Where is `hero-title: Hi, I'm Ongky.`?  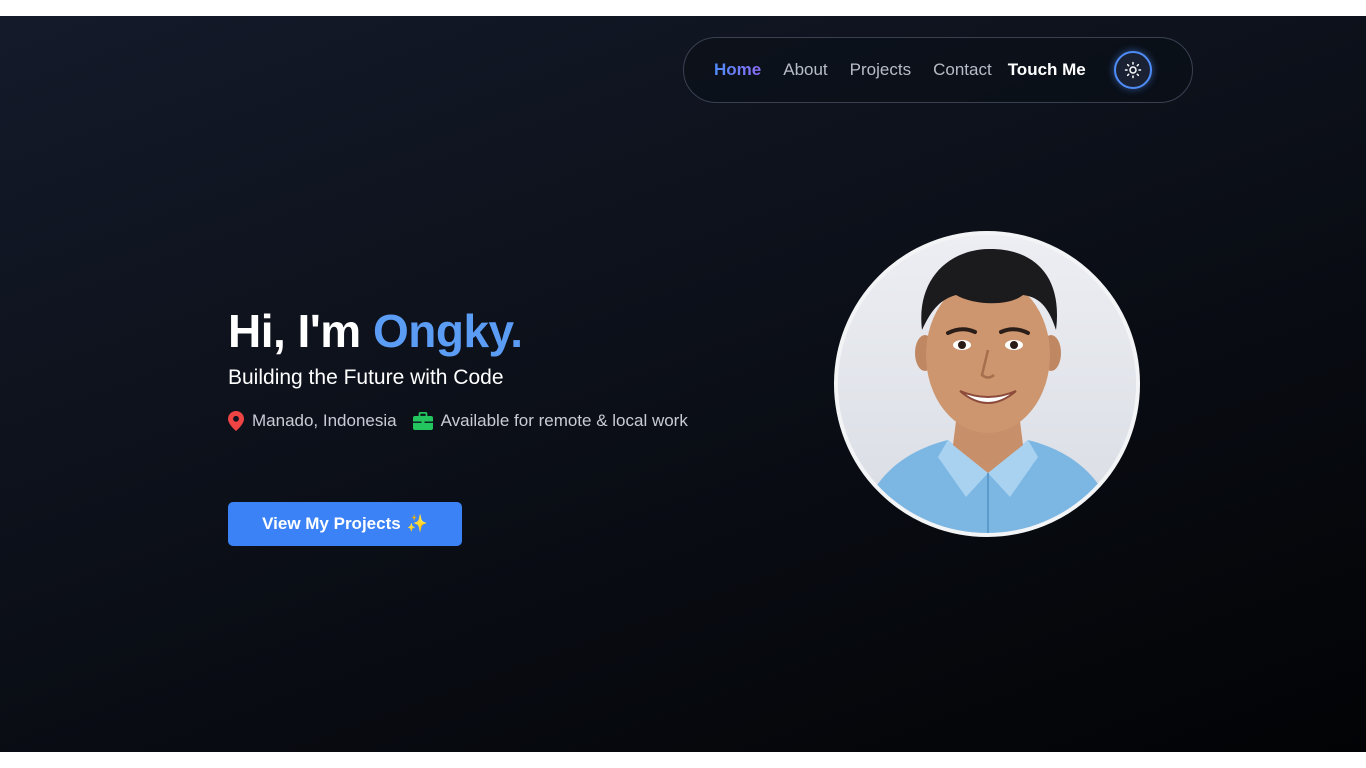 hero-title: Hi, I'm Ongky. is located at coordinates (375, 331).